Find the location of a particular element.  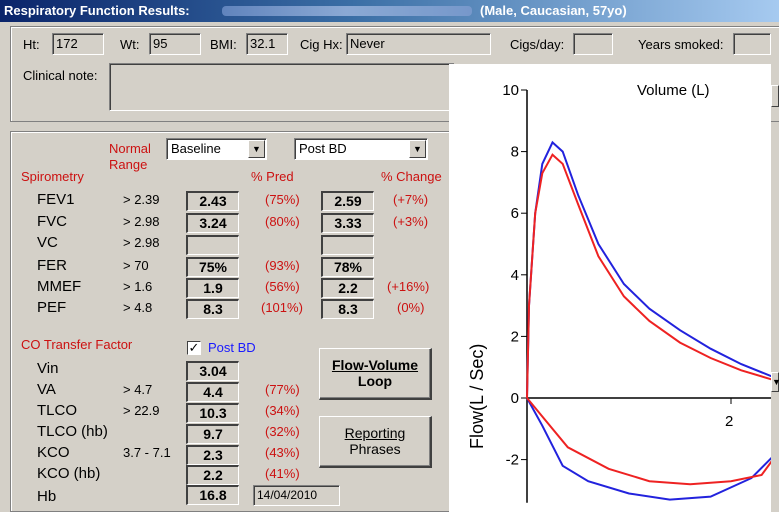

pct-change: (0%) is located at coordinates (411, 307).